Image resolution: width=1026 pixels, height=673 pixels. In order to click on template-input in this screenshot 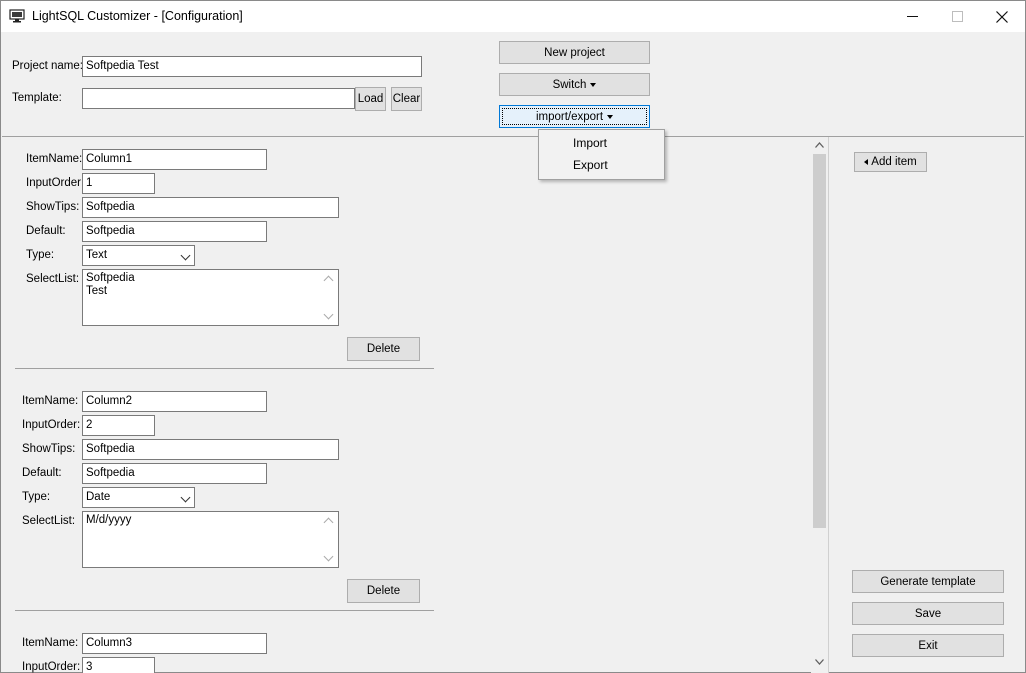, I will do `click(218, 98)`.